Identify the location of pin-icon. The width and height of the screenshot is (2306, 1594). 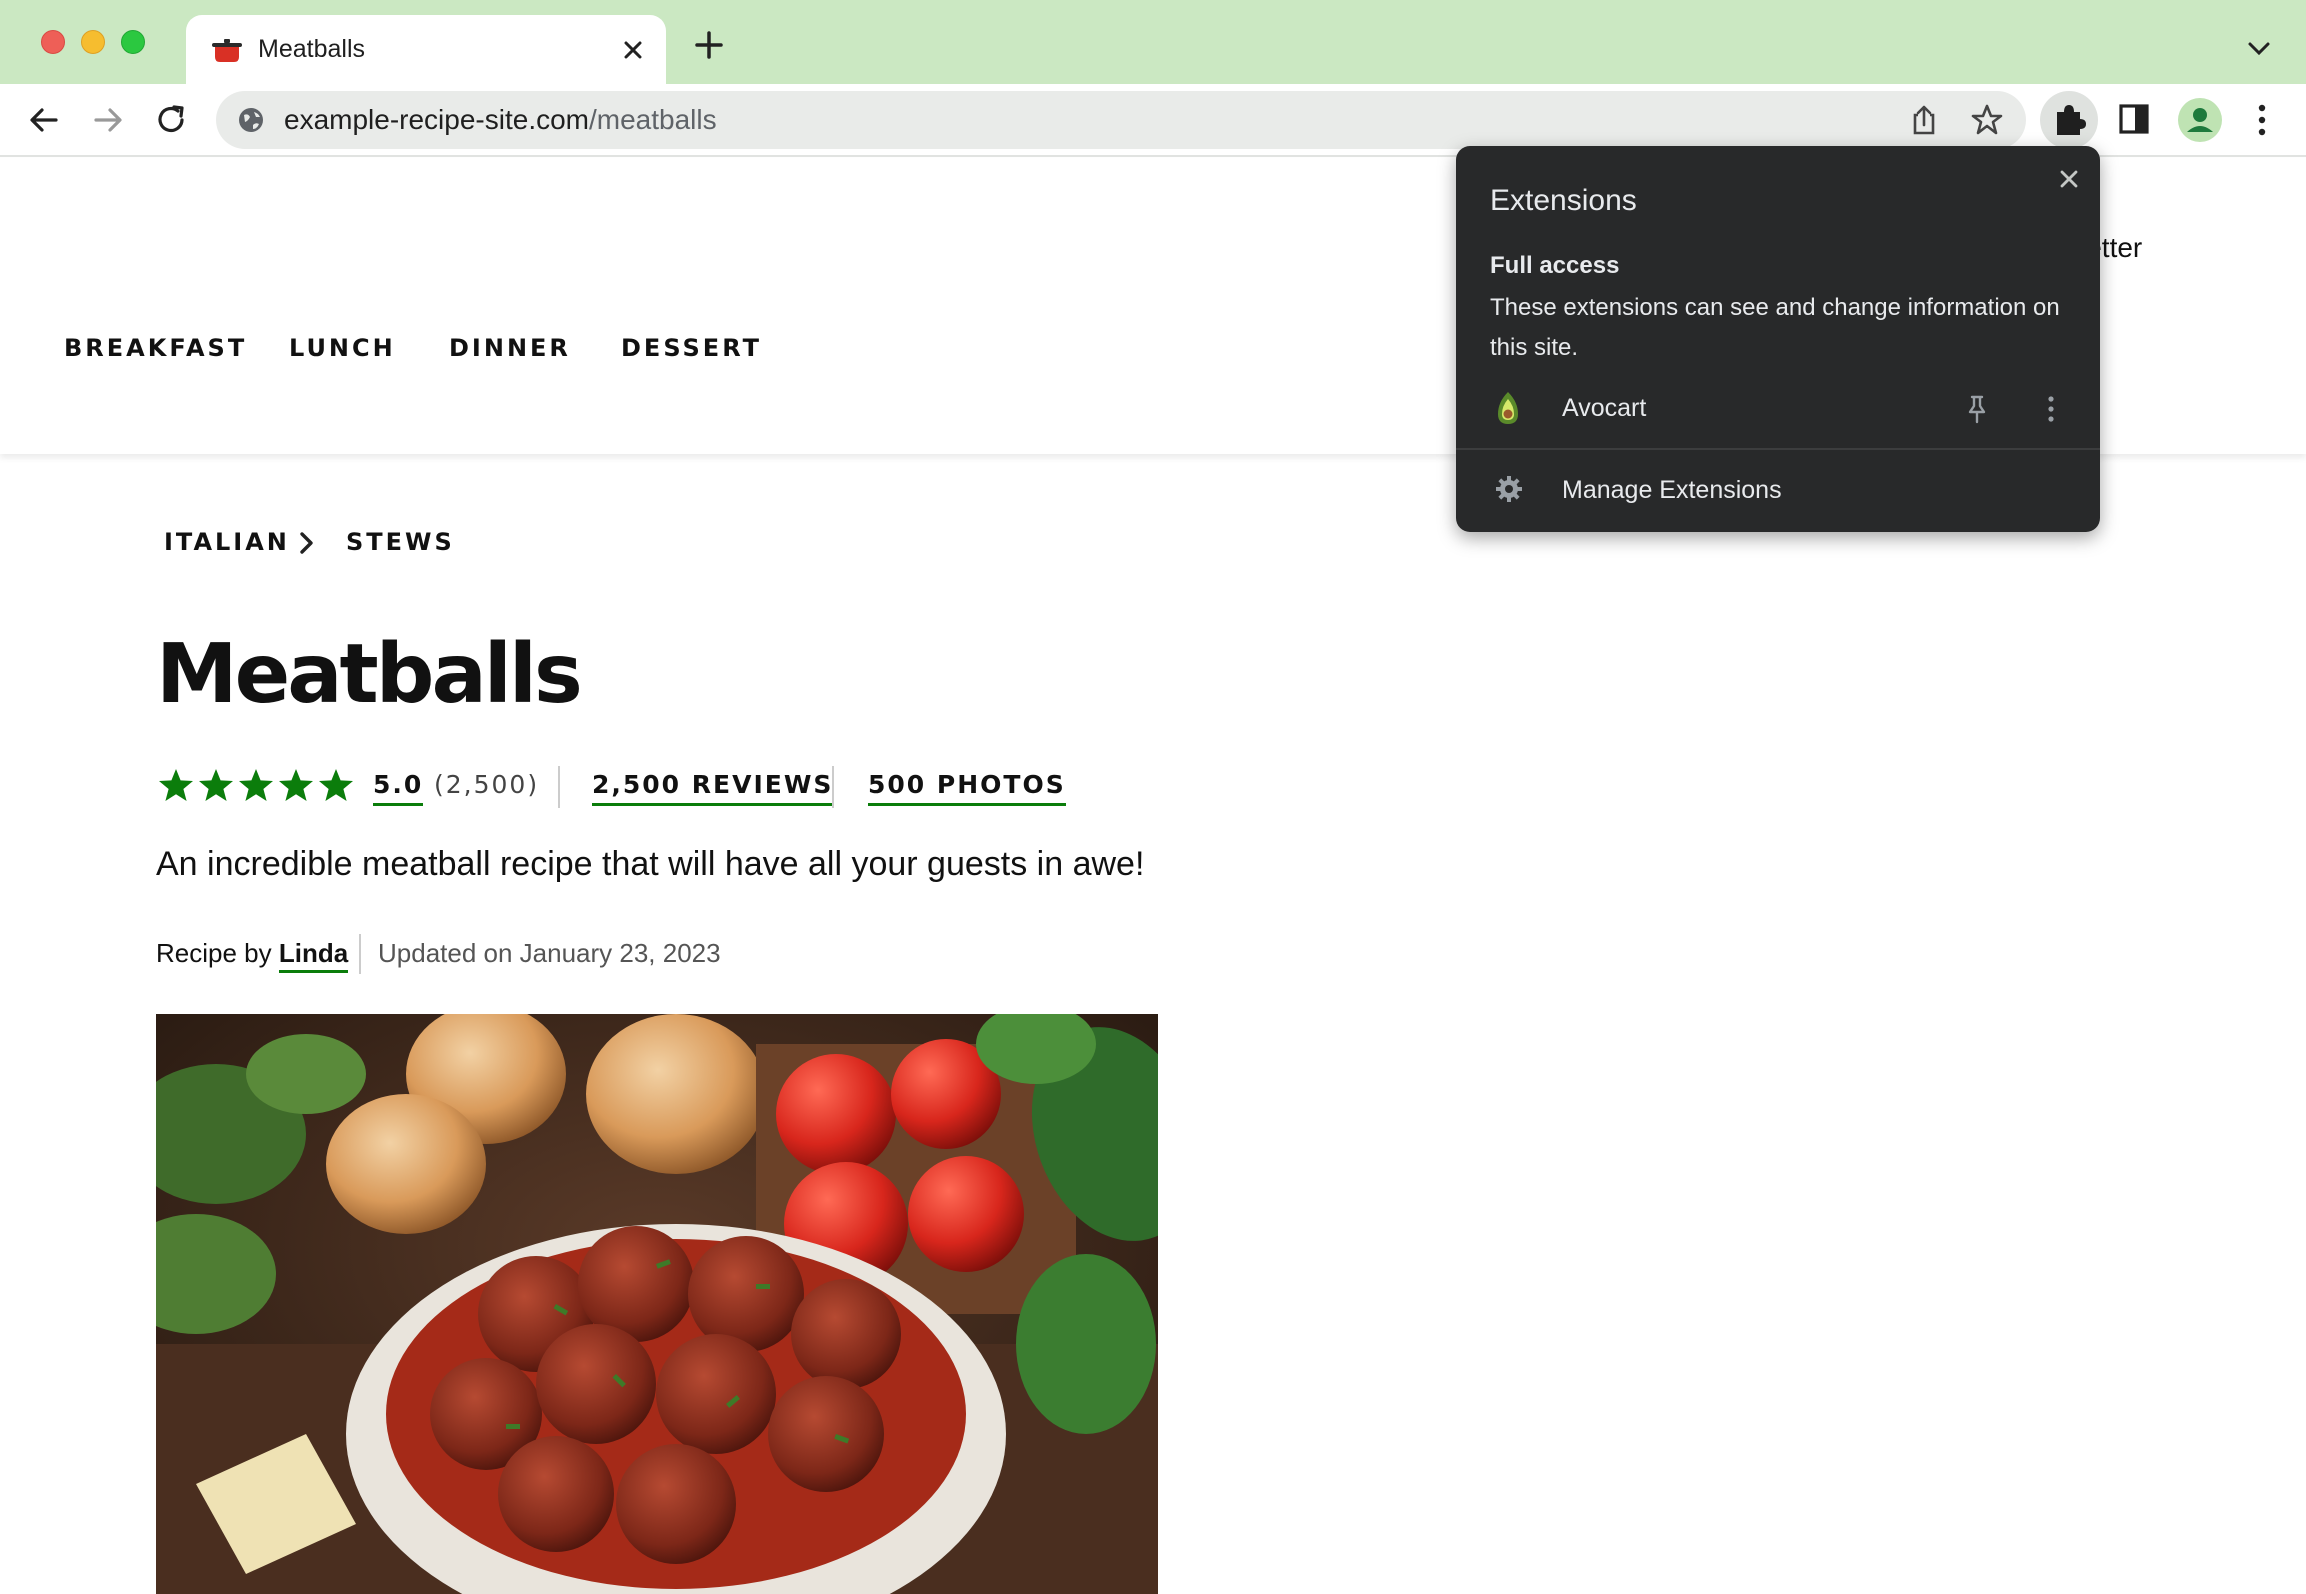
(1977, 409).